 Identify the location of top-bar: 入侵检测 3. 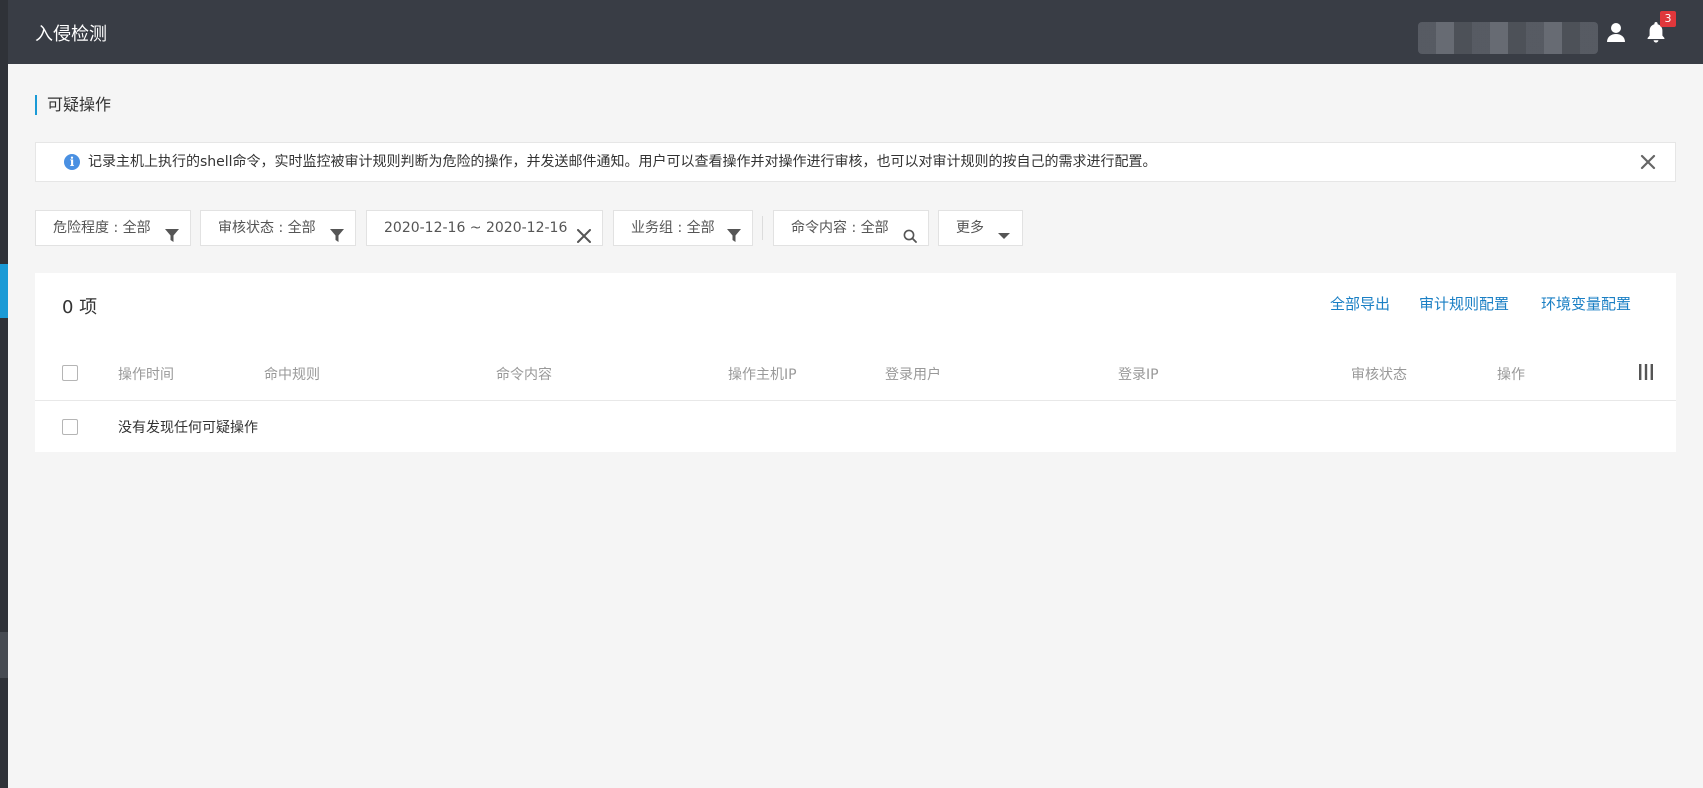
(855, 32).